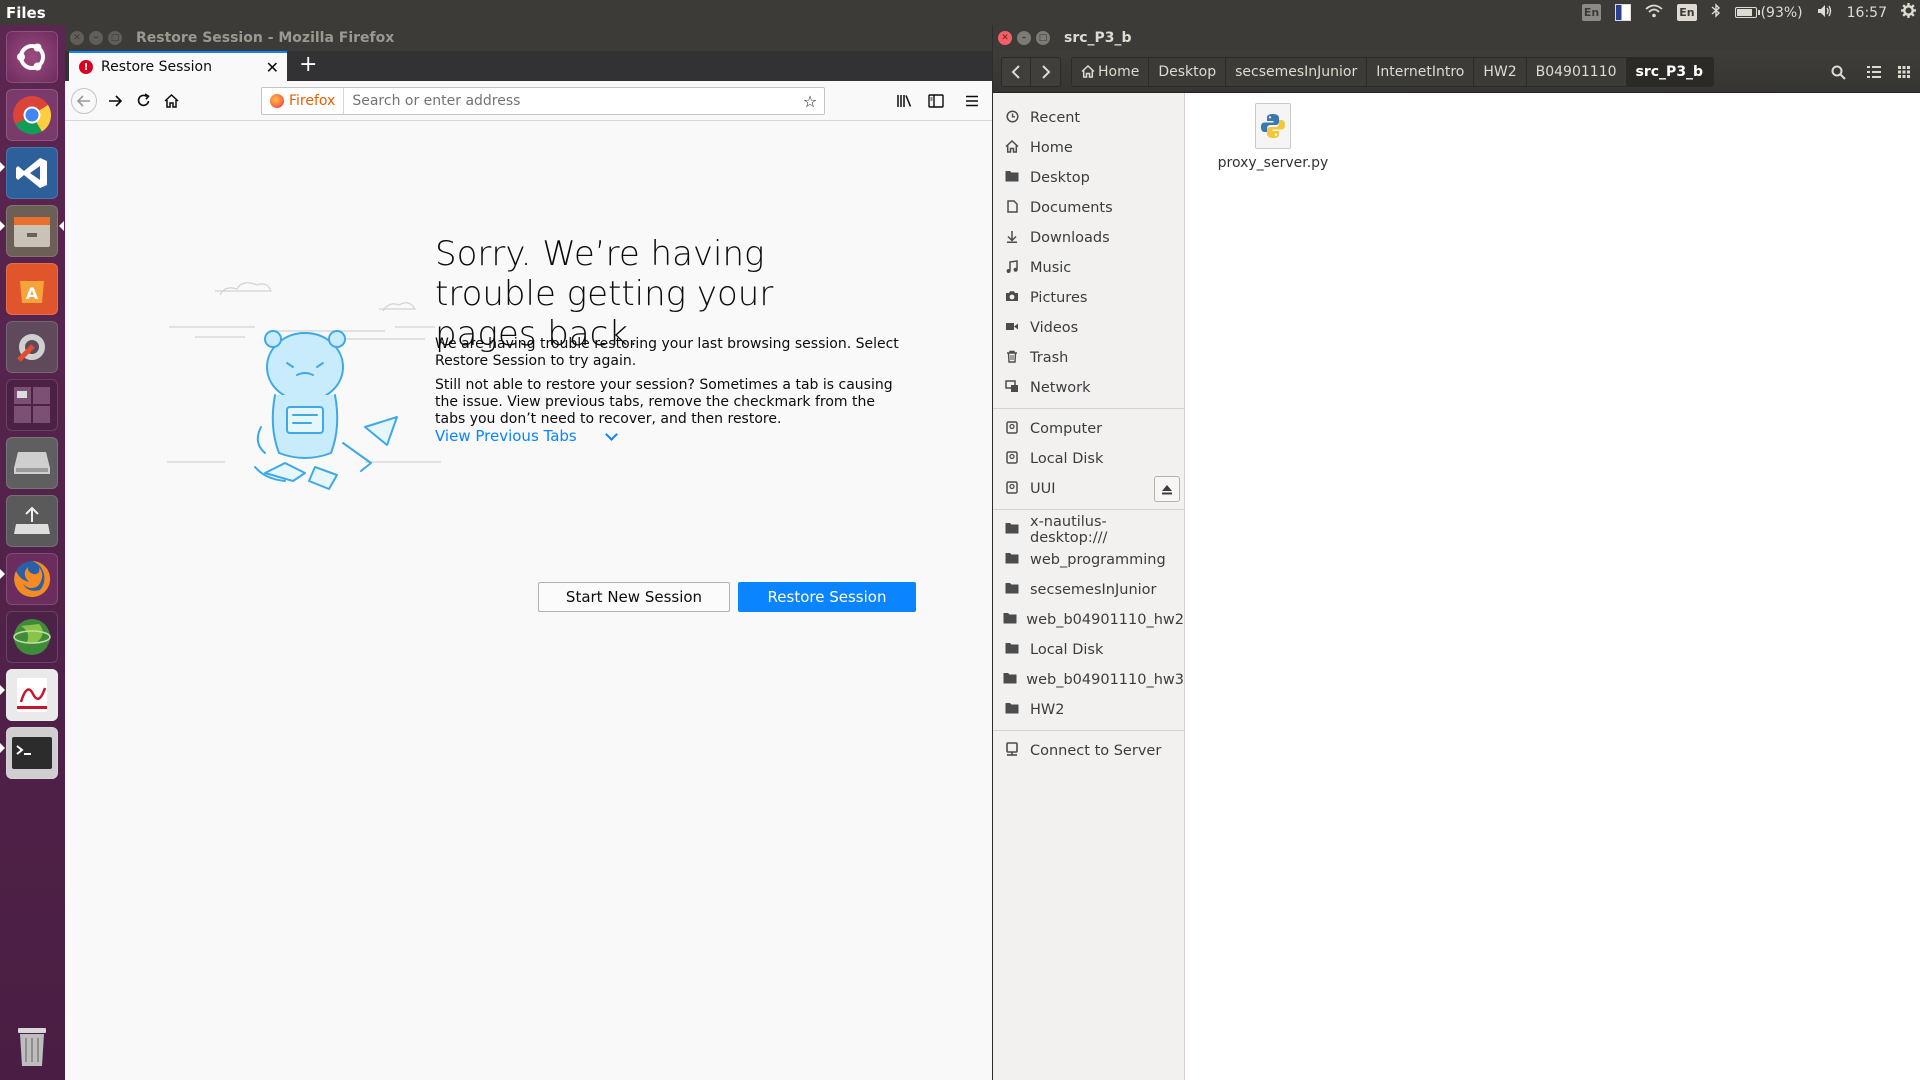 The height and width of the screenshot is (1080, 1920). Describe the element at coordinates (1716, 12) in the screenshot. I see `bluetooth-icon` at that location.